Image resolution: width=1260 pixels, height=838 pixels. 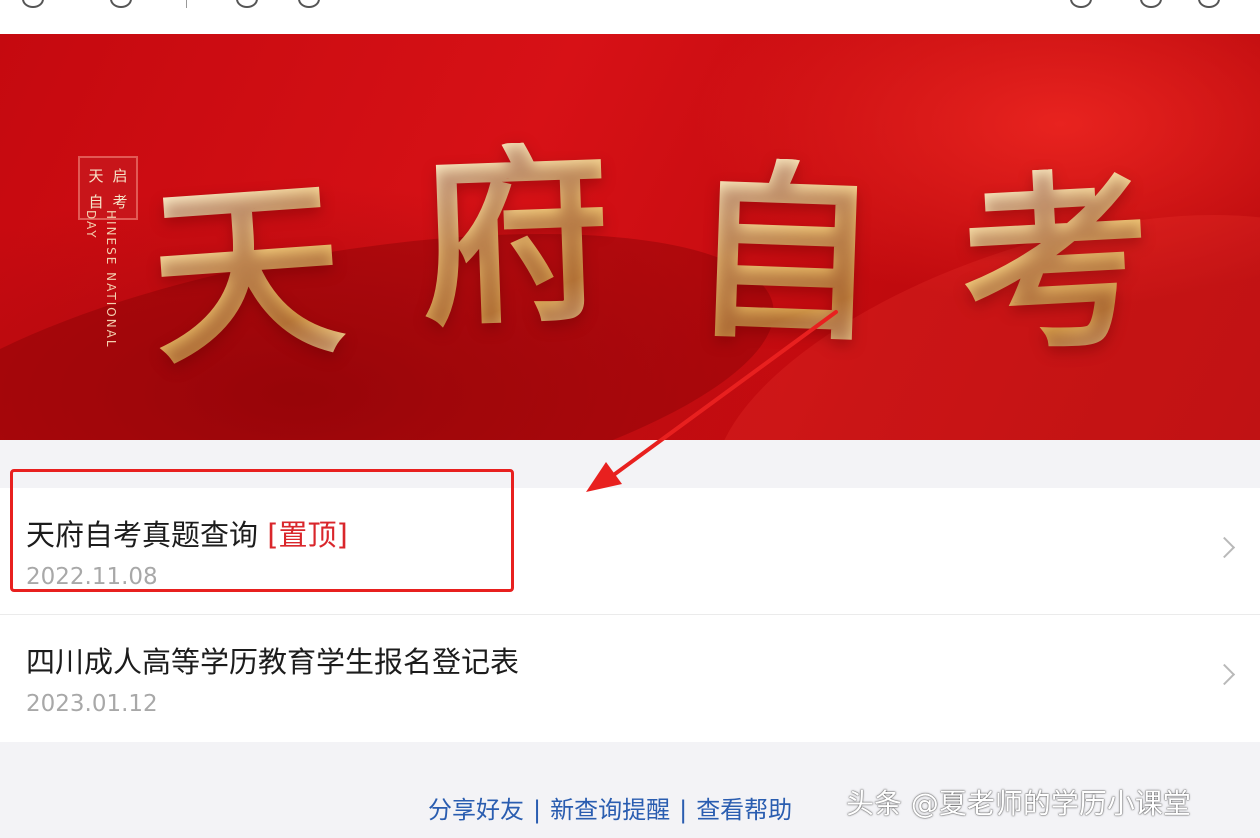 I want to click on list-item-title: 天府自考真题查询 [置顶], so click(x=187, y=533).